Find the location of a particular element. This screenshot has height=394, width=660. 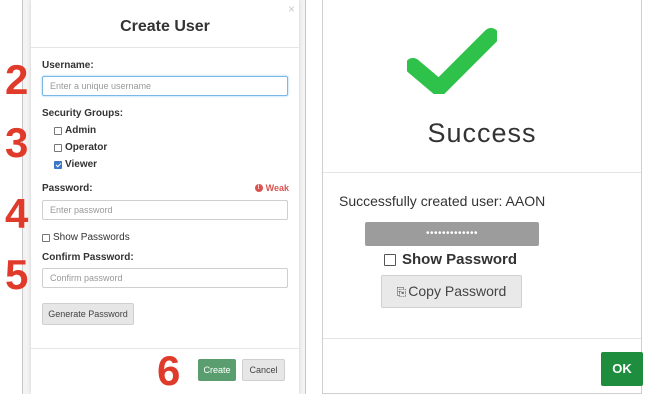

success-title: Success is located at coordinates (482, 133).